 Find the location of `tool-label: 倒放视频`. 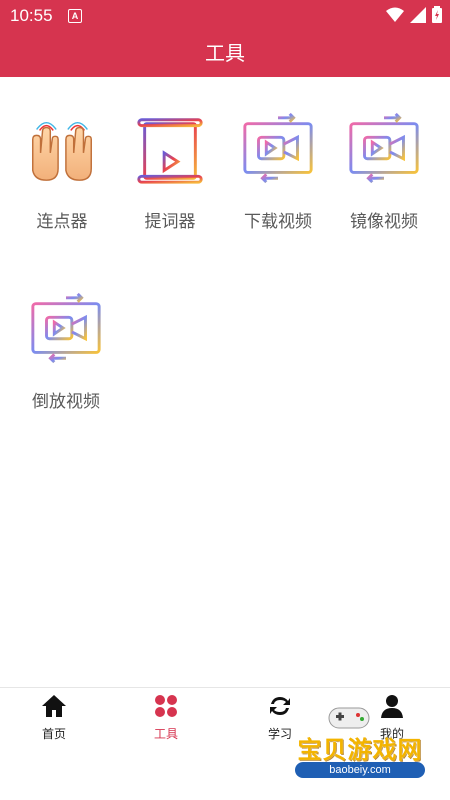

tool-label: 倒放视频 is located at coordinates (66, 401).